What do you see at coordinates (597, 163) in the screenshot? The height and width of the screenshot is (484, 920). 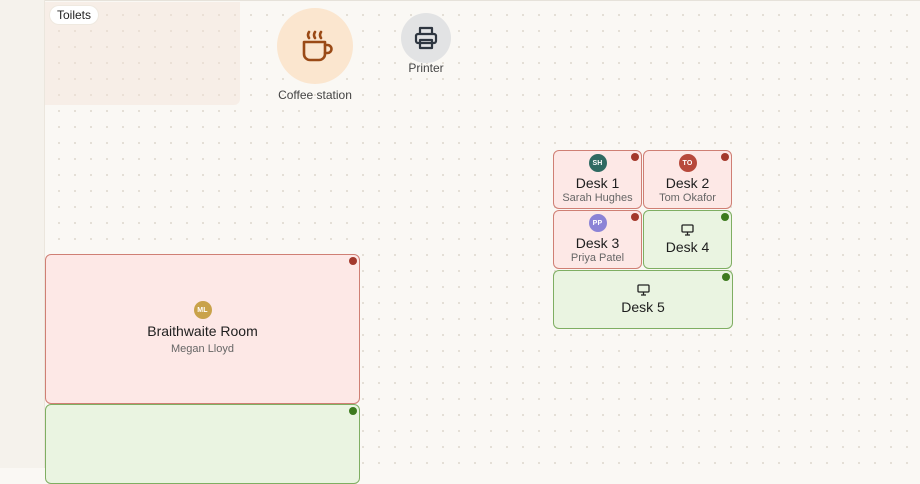 I see `avatar: SH` at bounding box center [597, 163].